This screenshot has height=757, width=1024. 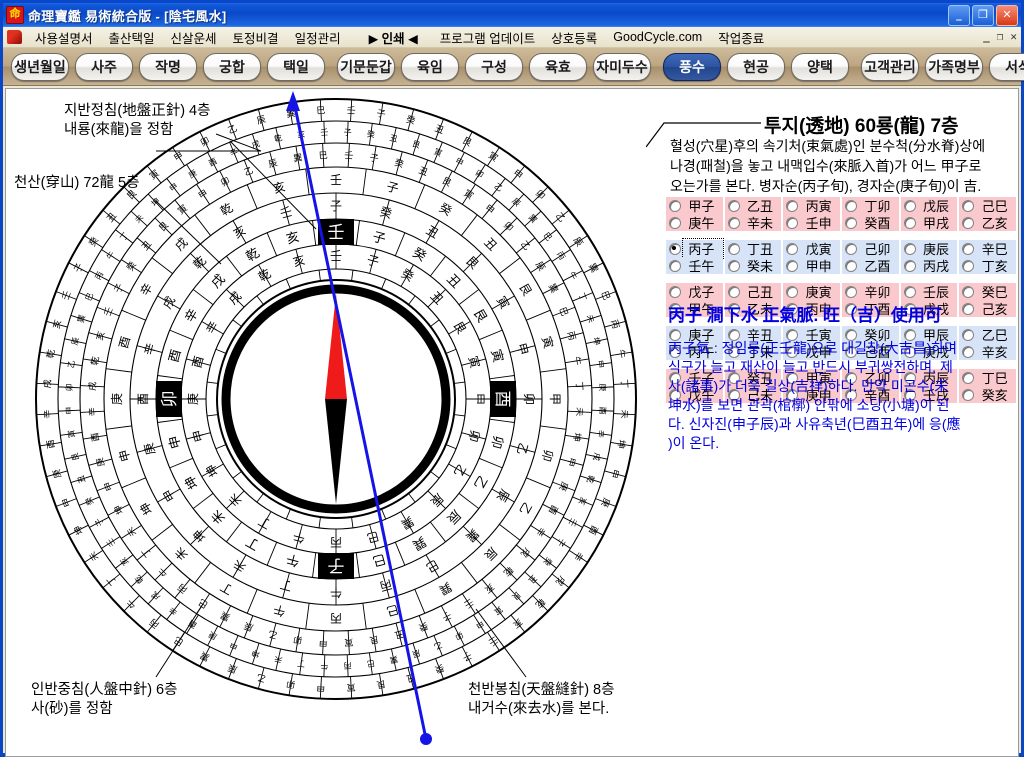 What do you see at coordinates (890, 66) in the screenshot?
I see `tab-customers: 고객관리` at bounding box center [890, 66].